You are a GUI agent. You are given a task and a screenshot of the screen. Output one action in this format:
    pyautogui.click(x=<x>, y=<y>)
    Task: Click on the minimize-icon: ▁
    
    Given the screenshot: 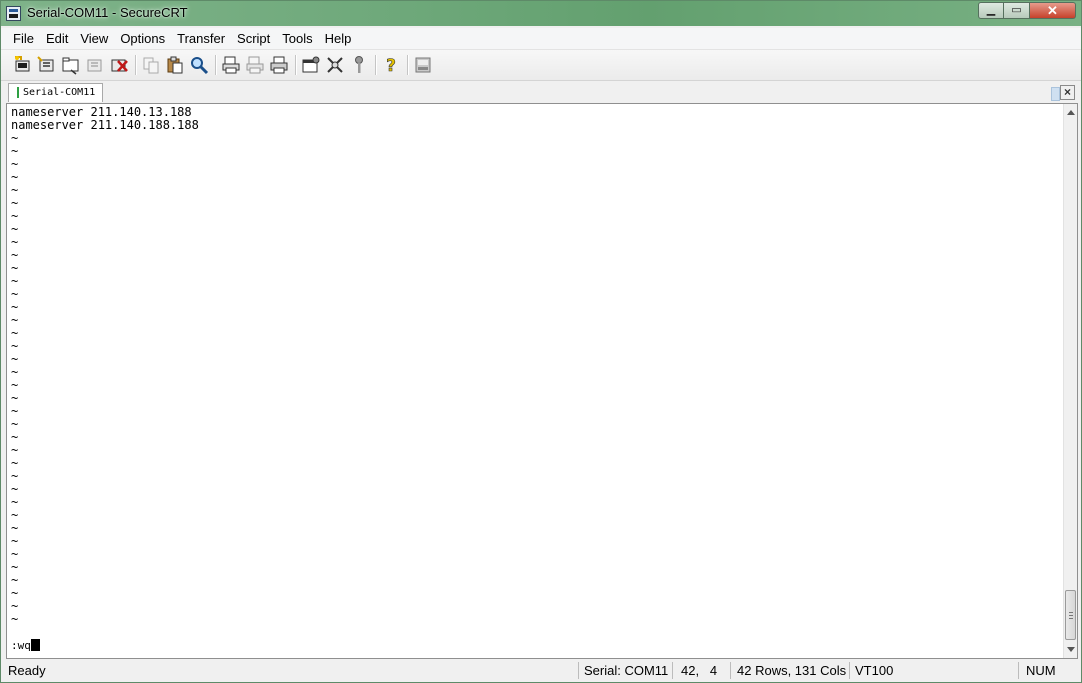 What is the action you would take?
    pyautogui.click(x=991, y=10)
    